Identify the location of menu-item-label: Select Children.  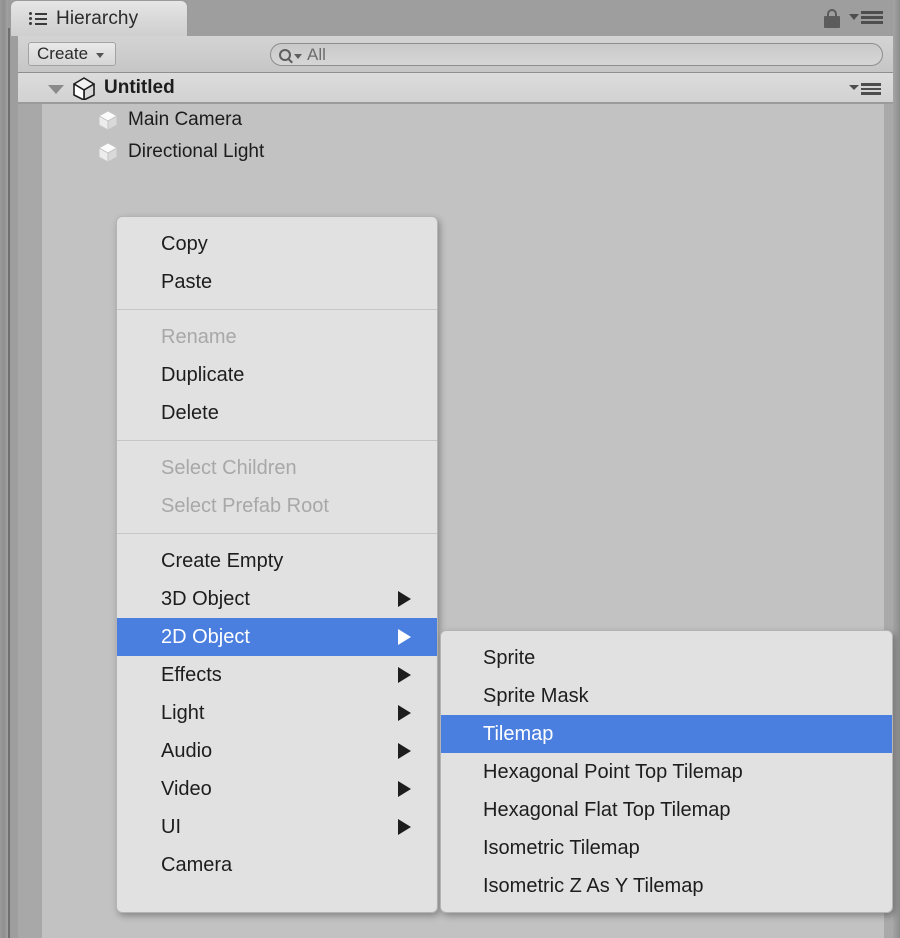
(229, 467).